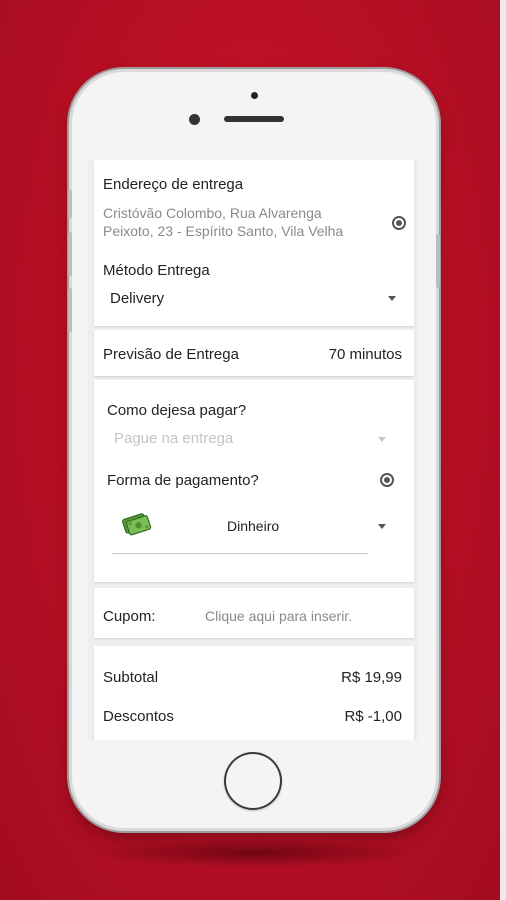 The width and height of the screenshot is (506, 900). What do you see at coordinates (136, 524) in the screenshot?
I see `cash-icon` at bounding box center [136, 524].